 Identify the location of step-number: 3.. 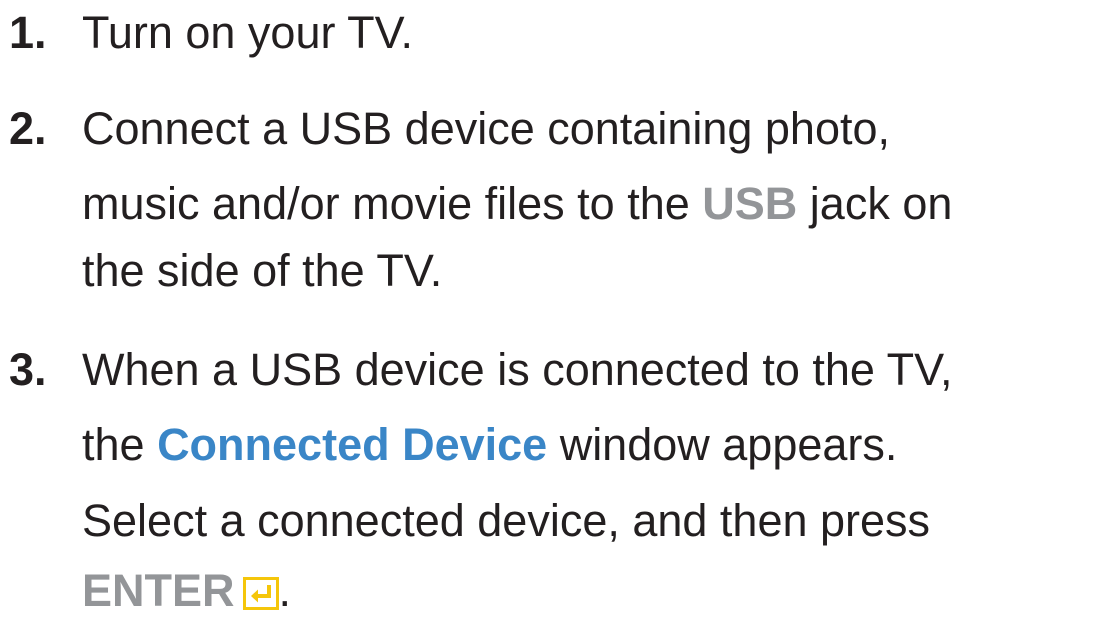
(28, 369).